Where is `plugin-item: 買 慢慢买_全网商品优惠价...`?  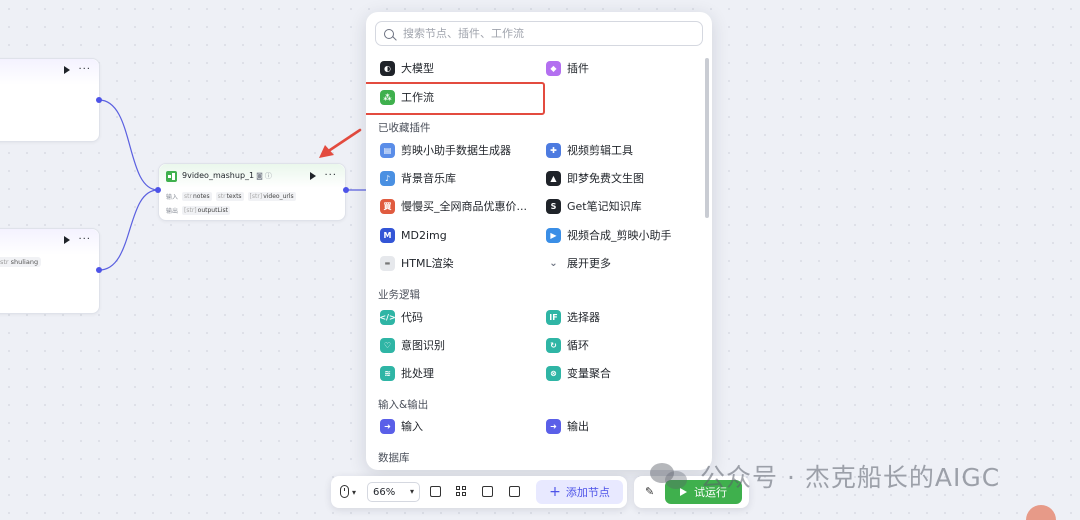 plugin-item: 買 慢慢买_全网商品优惠价... is located at coordinates (453, 206).